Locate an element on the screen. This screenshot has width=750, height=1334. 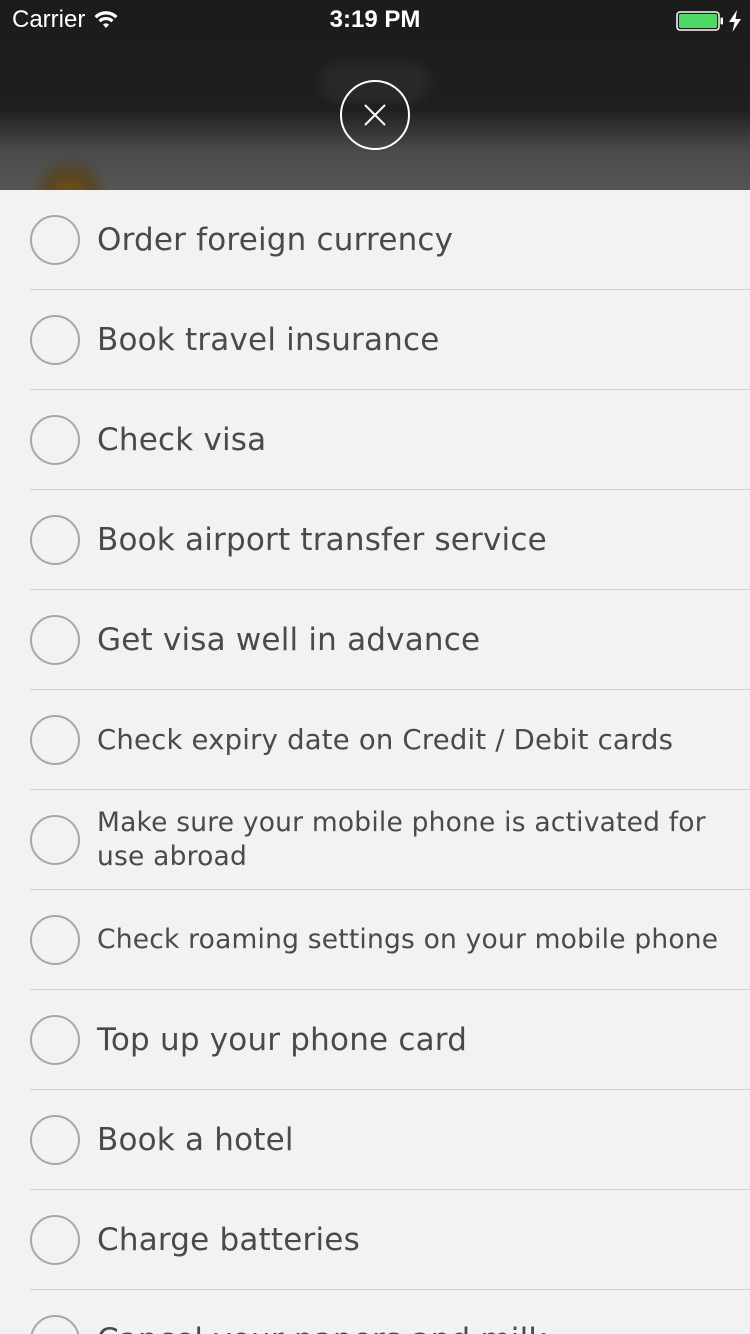
checklist-item-label: Top up your phone card is located at coordinates (282, 1040).